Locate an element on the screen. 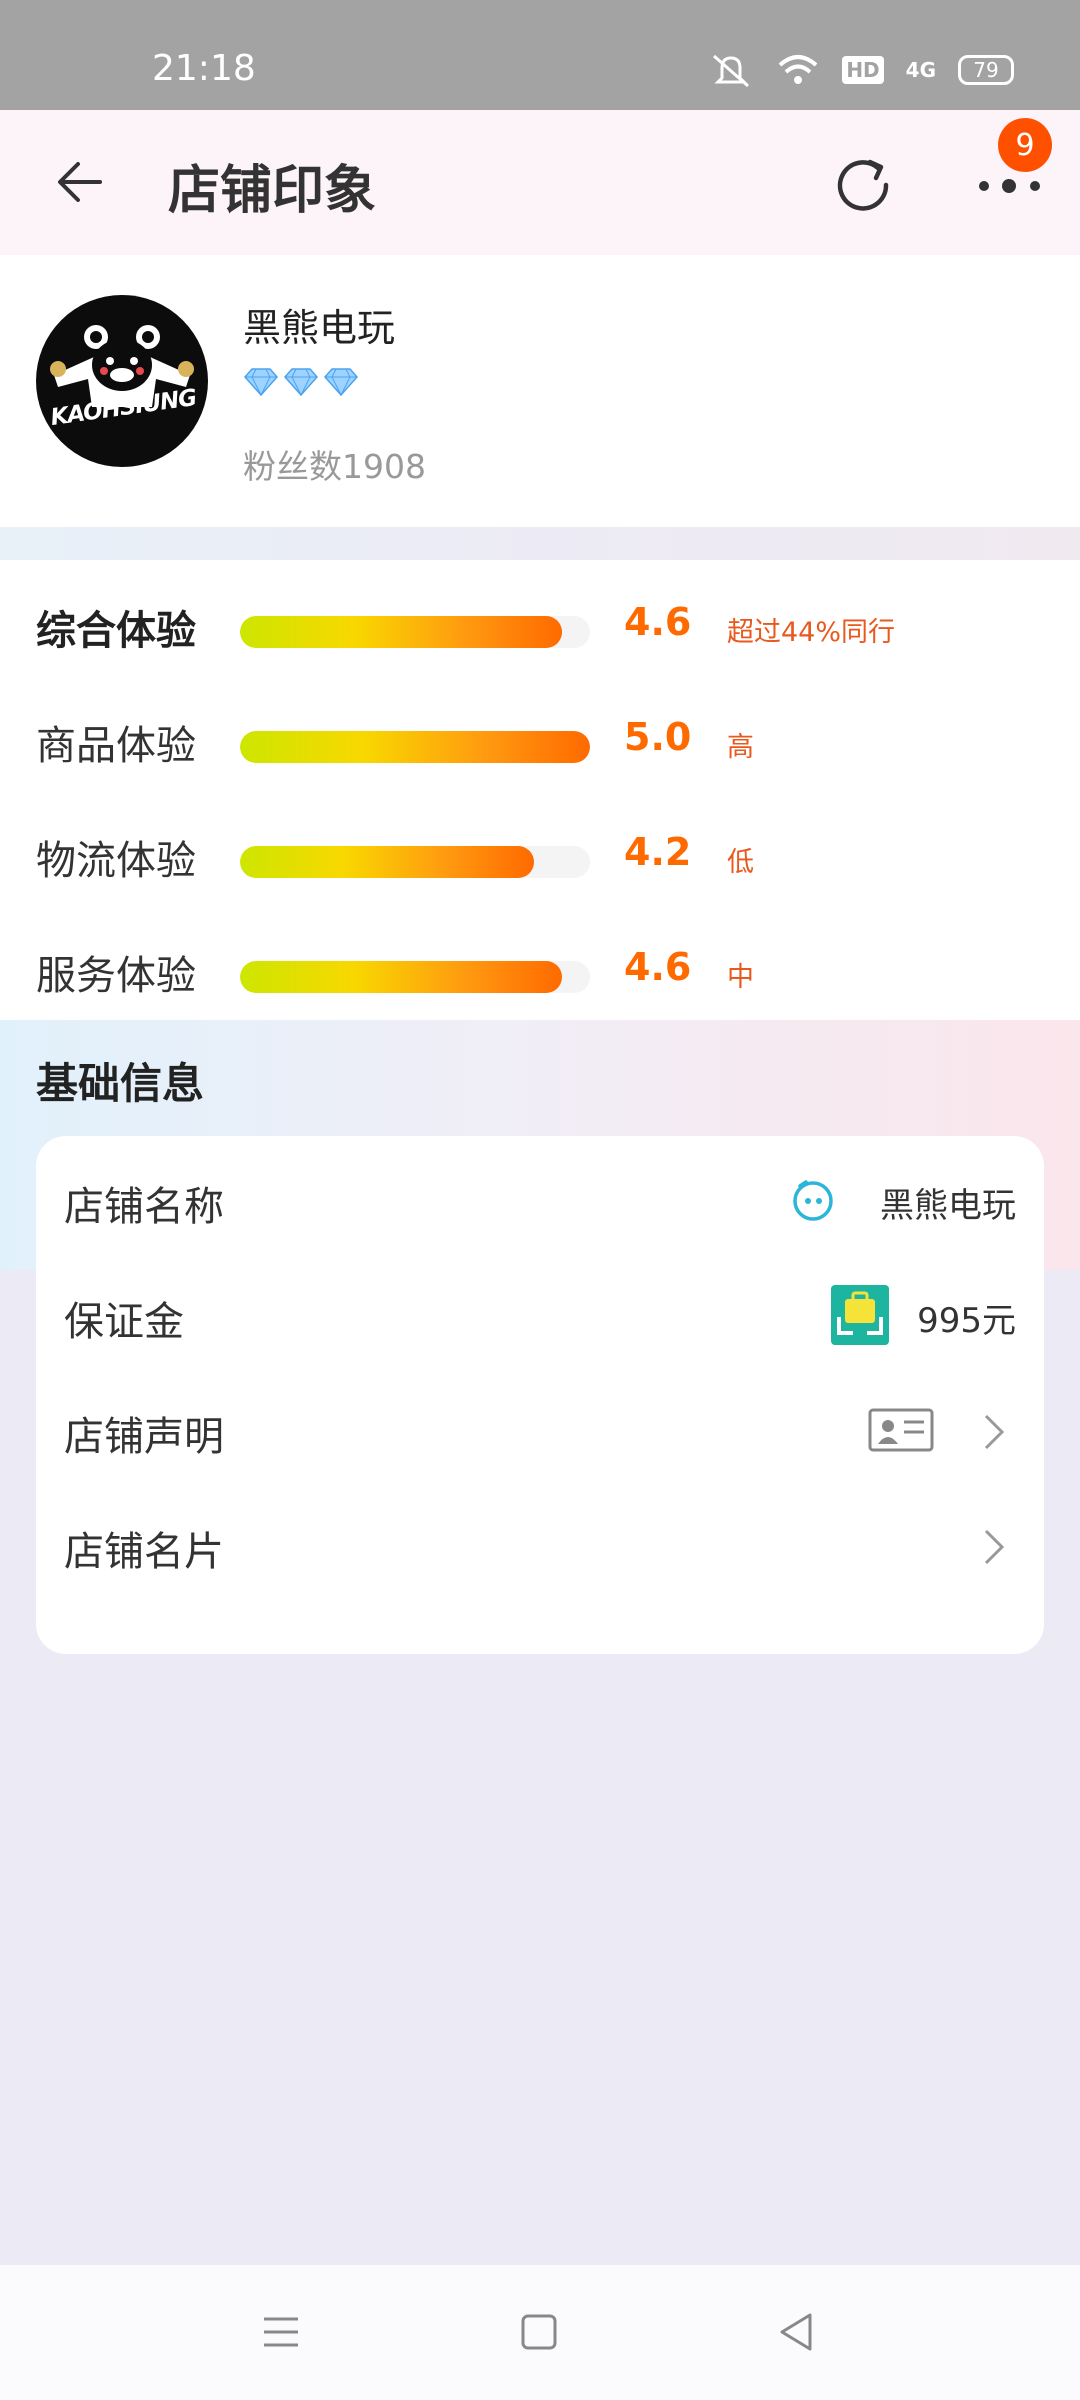  system-nav-bar is located at coordinates (540, 2332).